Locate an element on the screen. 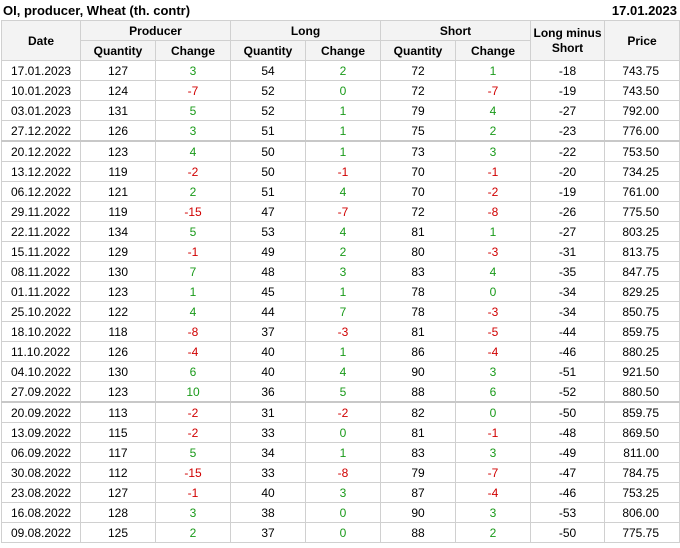  cell-short-quantity: 79 is located at coordinates (418, 472).